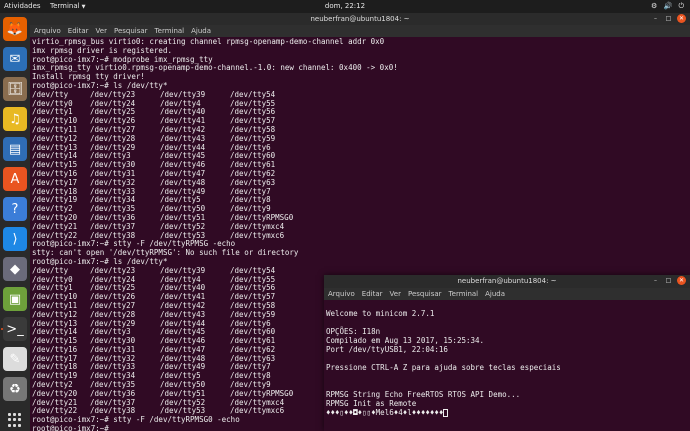  Describe the element at coordinates (15, 222) in the screenshot. I see `dock: 🦊 ✉ 🗄 ♫ ▤ A? ⟩ ◆ ▣ >_ ✎ ♻` at that location.